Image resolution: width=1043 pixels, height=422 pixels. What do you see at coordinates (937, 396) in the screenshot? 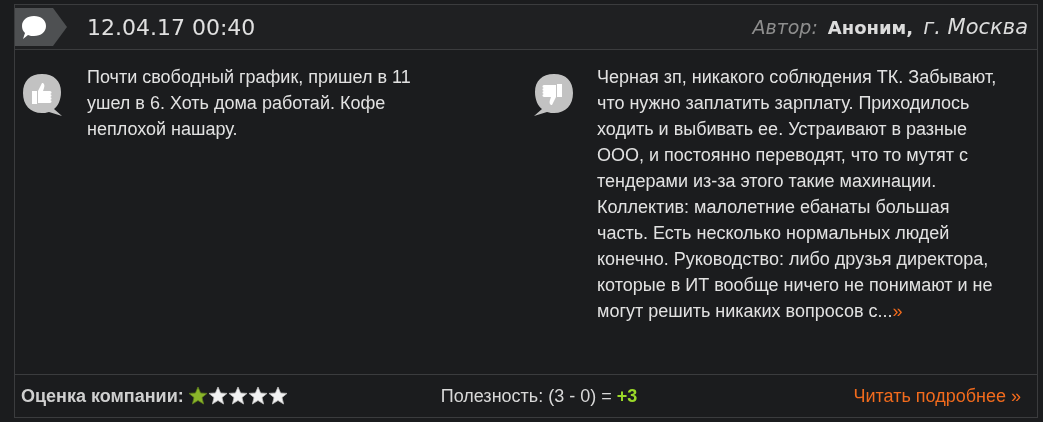
I see `read-more-link: Читать подробнее »` at bounding box center [937, 396].